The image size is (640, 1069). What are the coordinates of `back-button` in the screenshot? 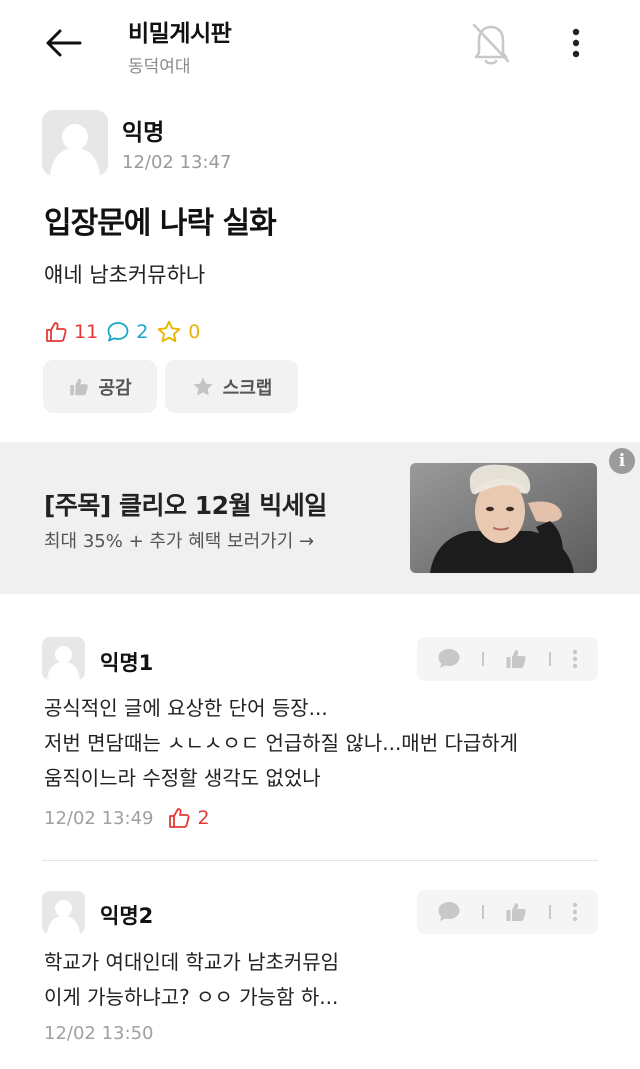 It's located at (63, 43).